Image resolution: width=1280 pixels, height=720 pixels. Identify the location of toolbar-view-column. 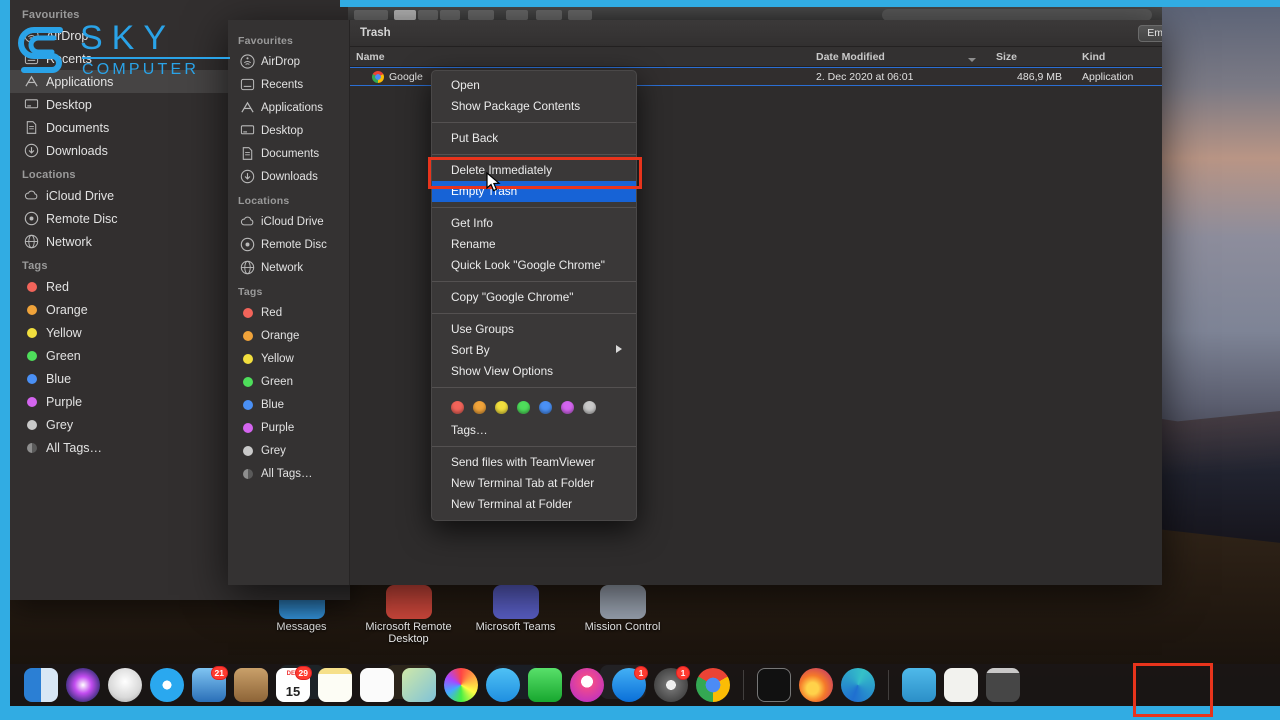
(450, 15).